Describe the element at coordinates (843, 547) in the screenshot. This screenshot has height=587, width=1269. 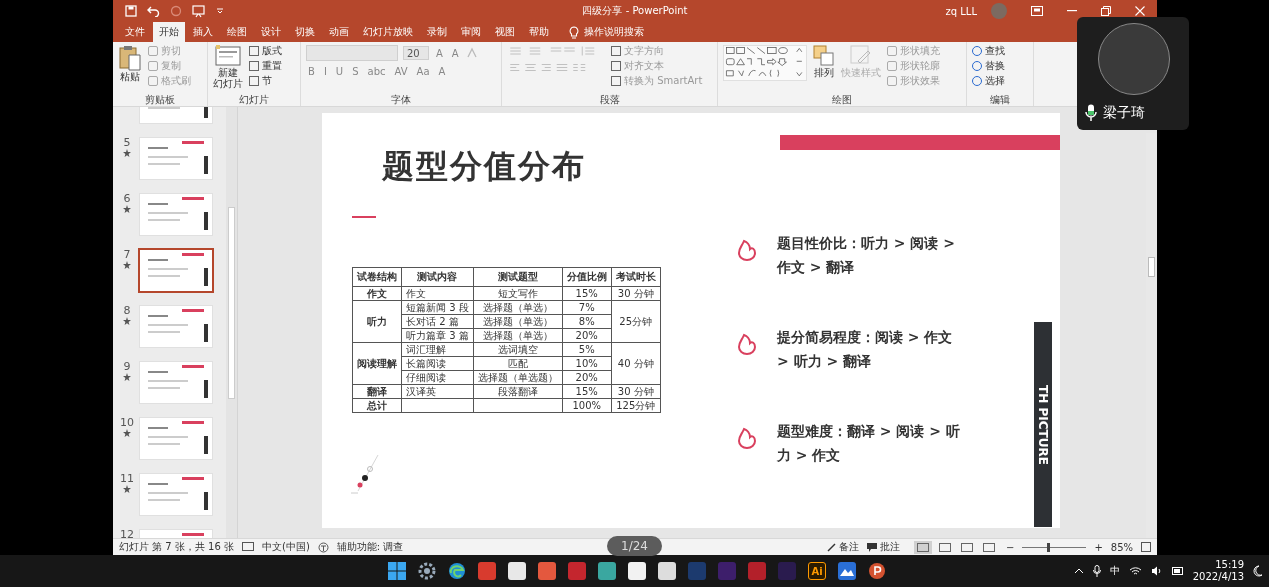
I see `notes-button: 备注` at that location.